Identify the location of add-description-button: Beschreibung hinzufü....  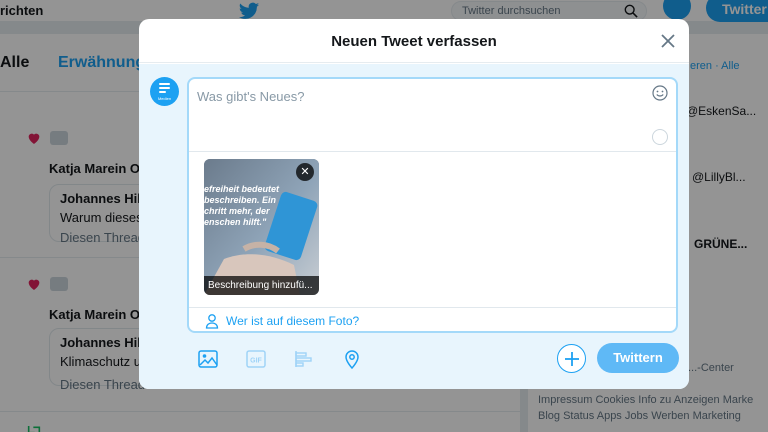
(261, 285).